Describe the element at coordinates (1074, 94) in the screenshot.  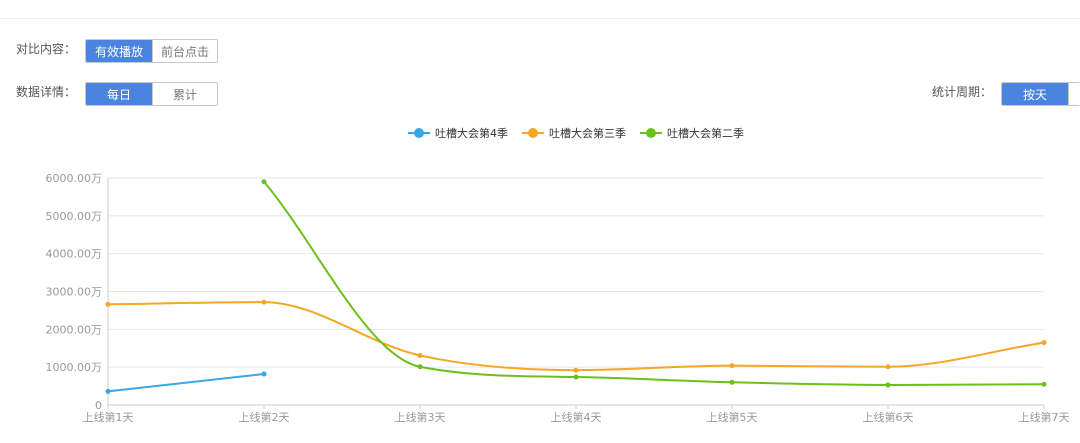
I see `period-option-next` at that location.